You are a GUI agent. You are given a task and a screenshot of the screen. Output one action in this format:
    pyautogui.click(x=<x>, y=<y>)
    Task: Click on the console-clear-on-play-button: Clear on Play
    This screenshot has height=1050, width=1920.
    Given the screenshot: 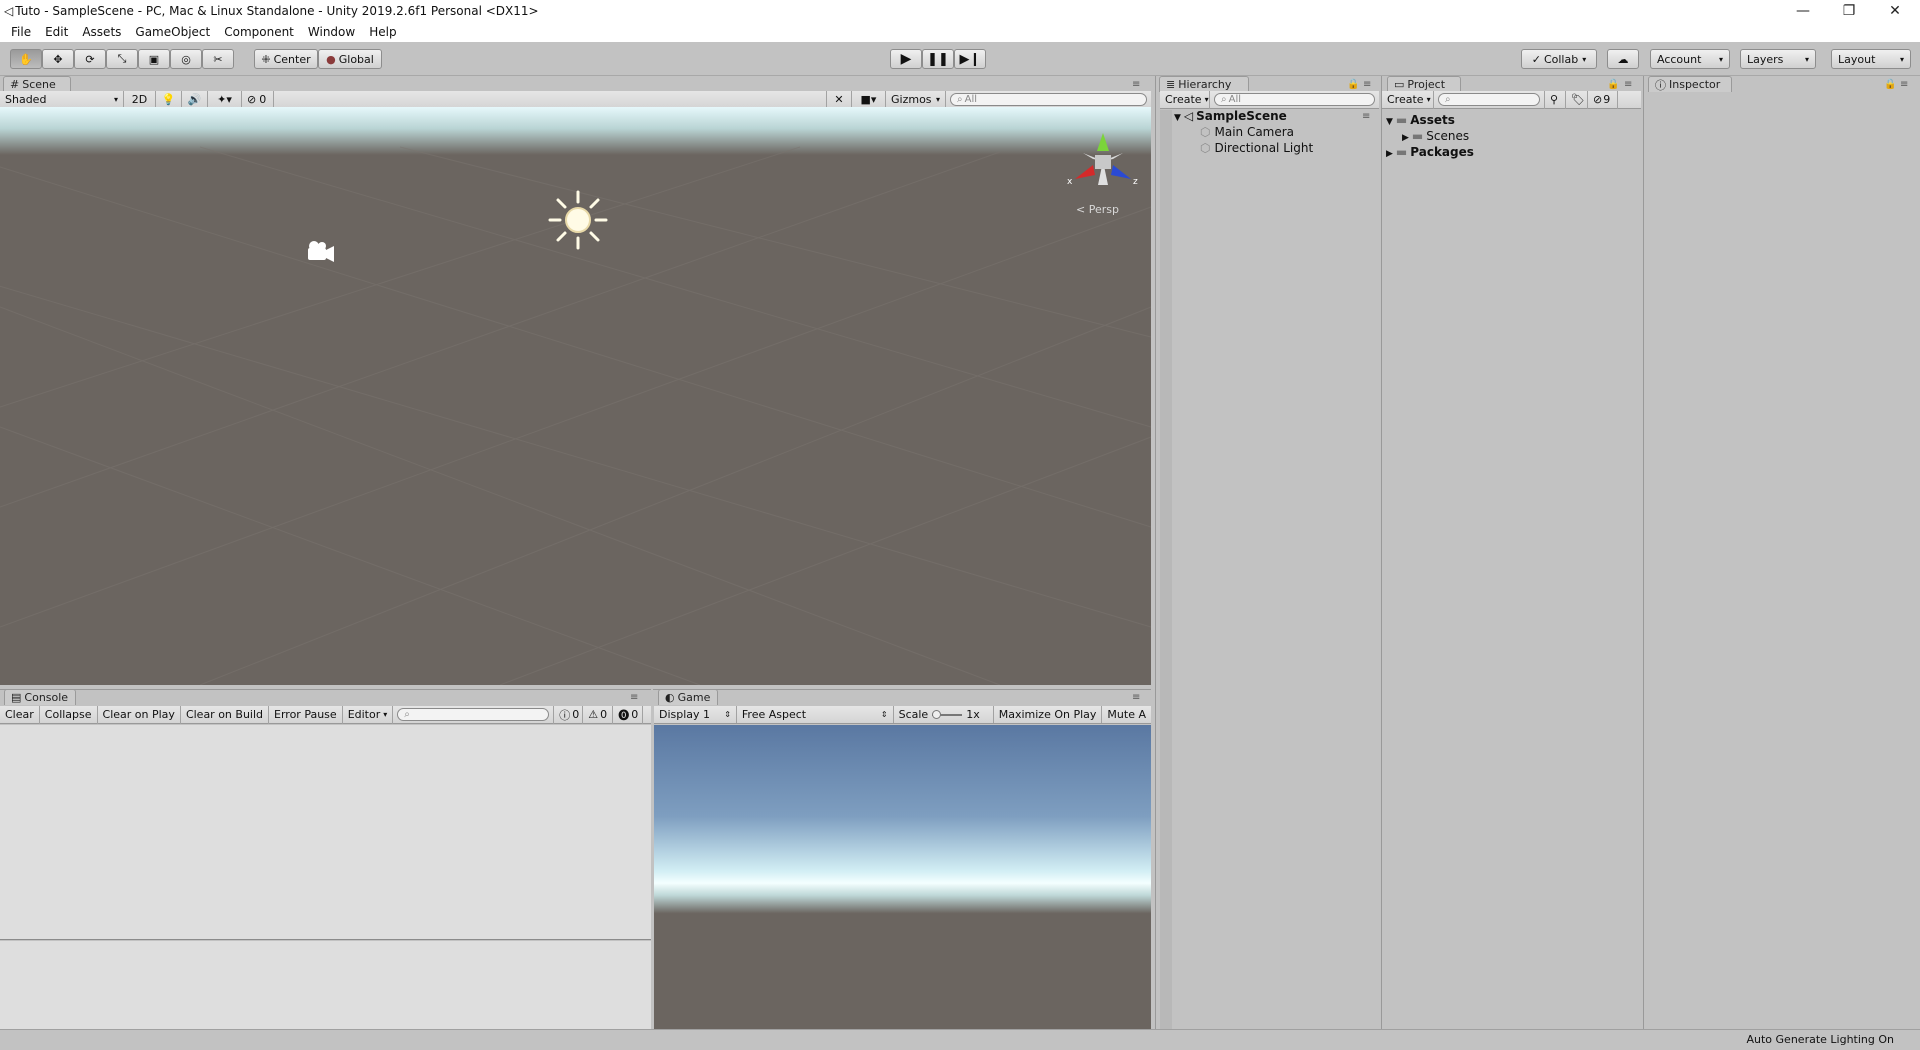 What is the action you would take?
    pyautogui.click(x=139, y=714)
    